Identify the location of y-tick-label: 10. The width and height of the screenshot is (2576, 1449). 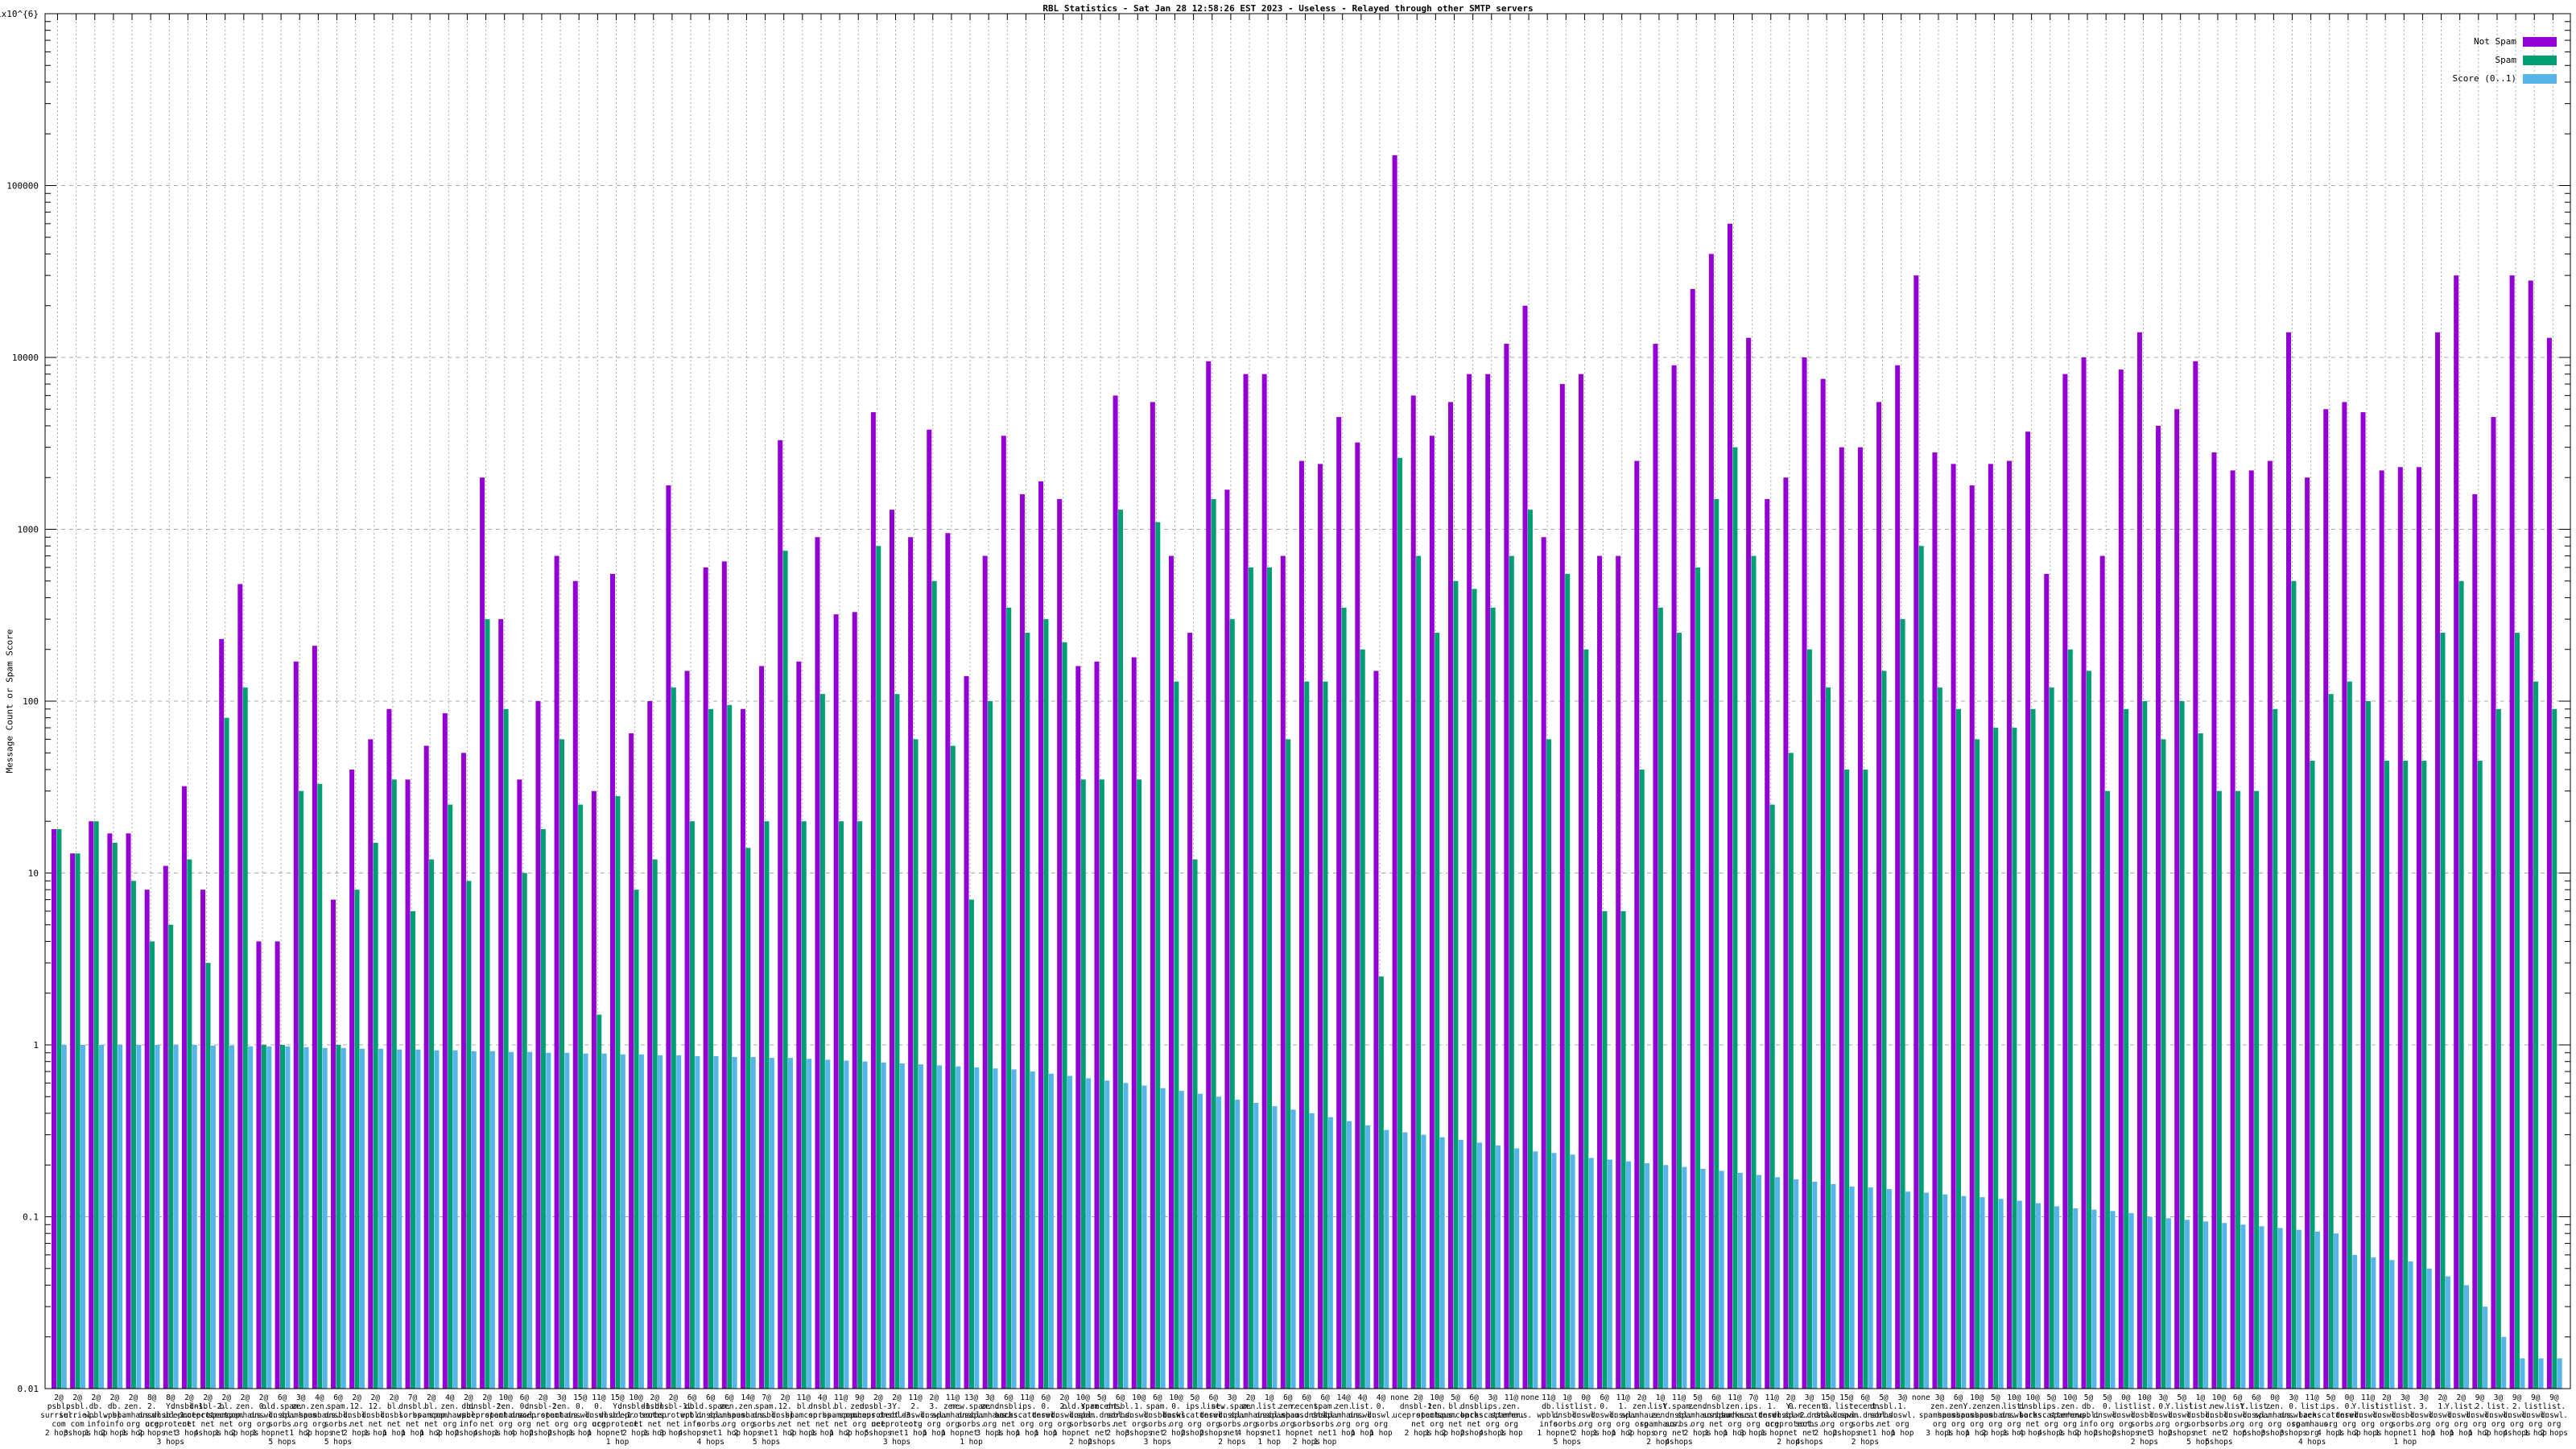
(33, 874).